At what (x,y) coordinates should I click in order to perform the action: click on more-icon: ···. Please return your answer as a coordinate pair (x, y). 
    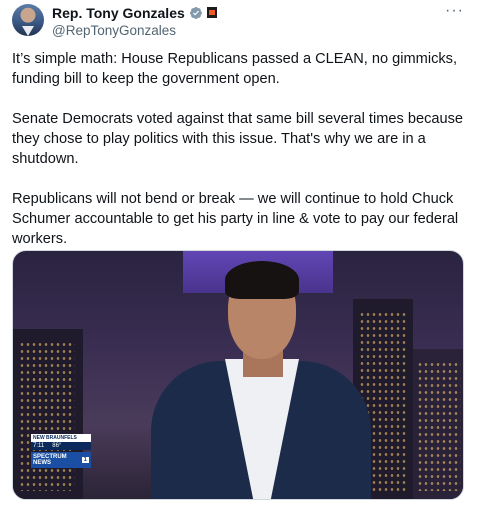
    Looking at the image, I should click on (454, 11).